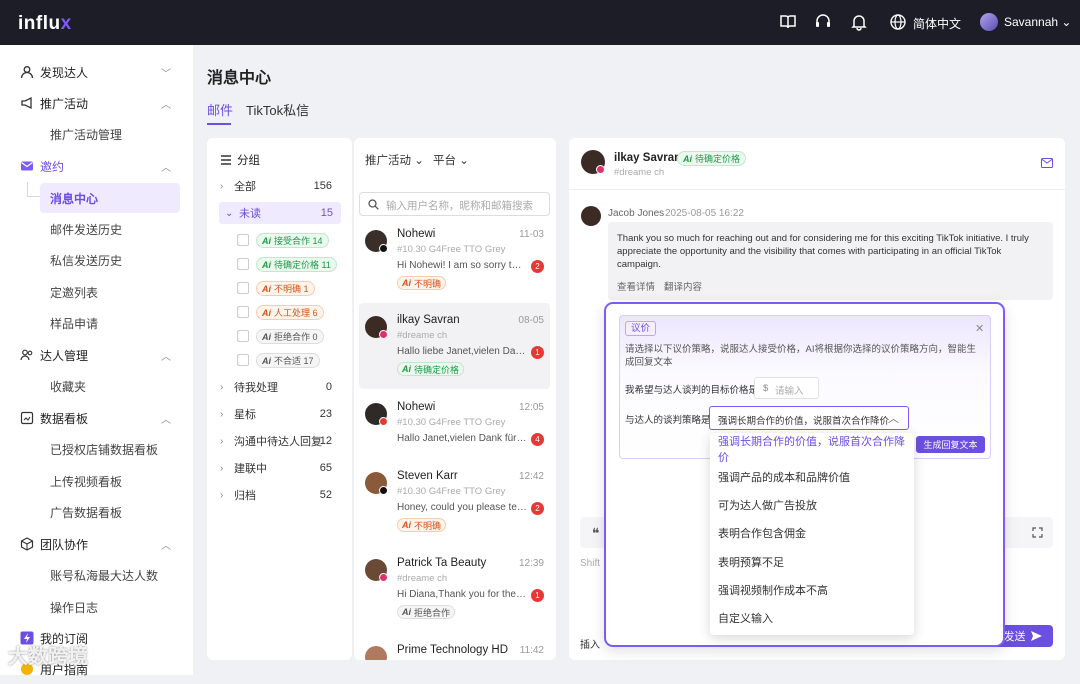  What do you see at coordinates (110, 134) in the screenshot?
I see `sidebar-item-campaign-manage: 推广活动管理` at bounding box center [110, 134].